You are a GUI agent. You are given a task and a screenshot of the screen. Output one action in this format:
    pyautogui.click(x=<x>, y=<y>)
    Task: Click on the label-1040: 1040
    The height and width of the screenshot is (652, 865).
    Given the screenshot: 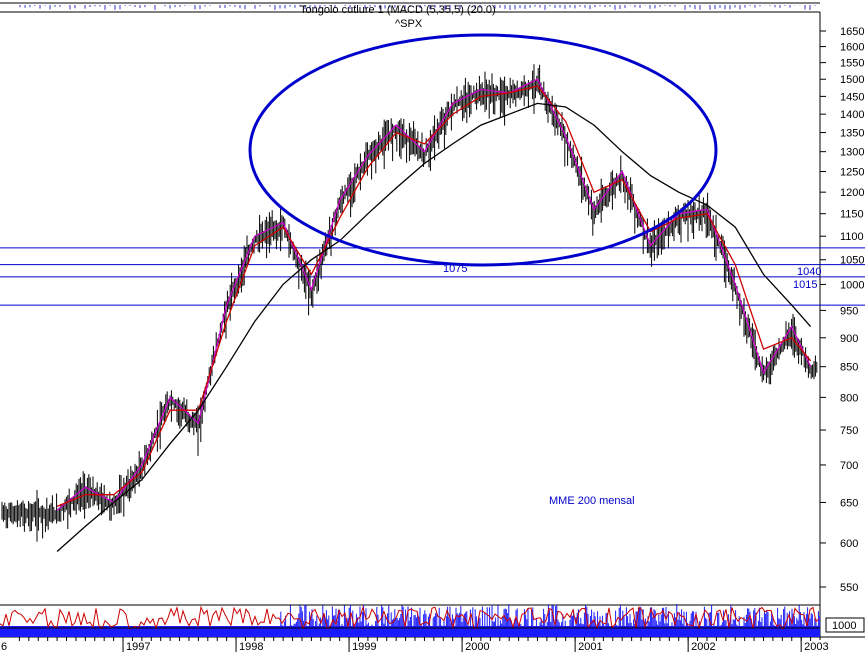 What is the action you would take?
    pyautogui.click(x=809, y=272)
    